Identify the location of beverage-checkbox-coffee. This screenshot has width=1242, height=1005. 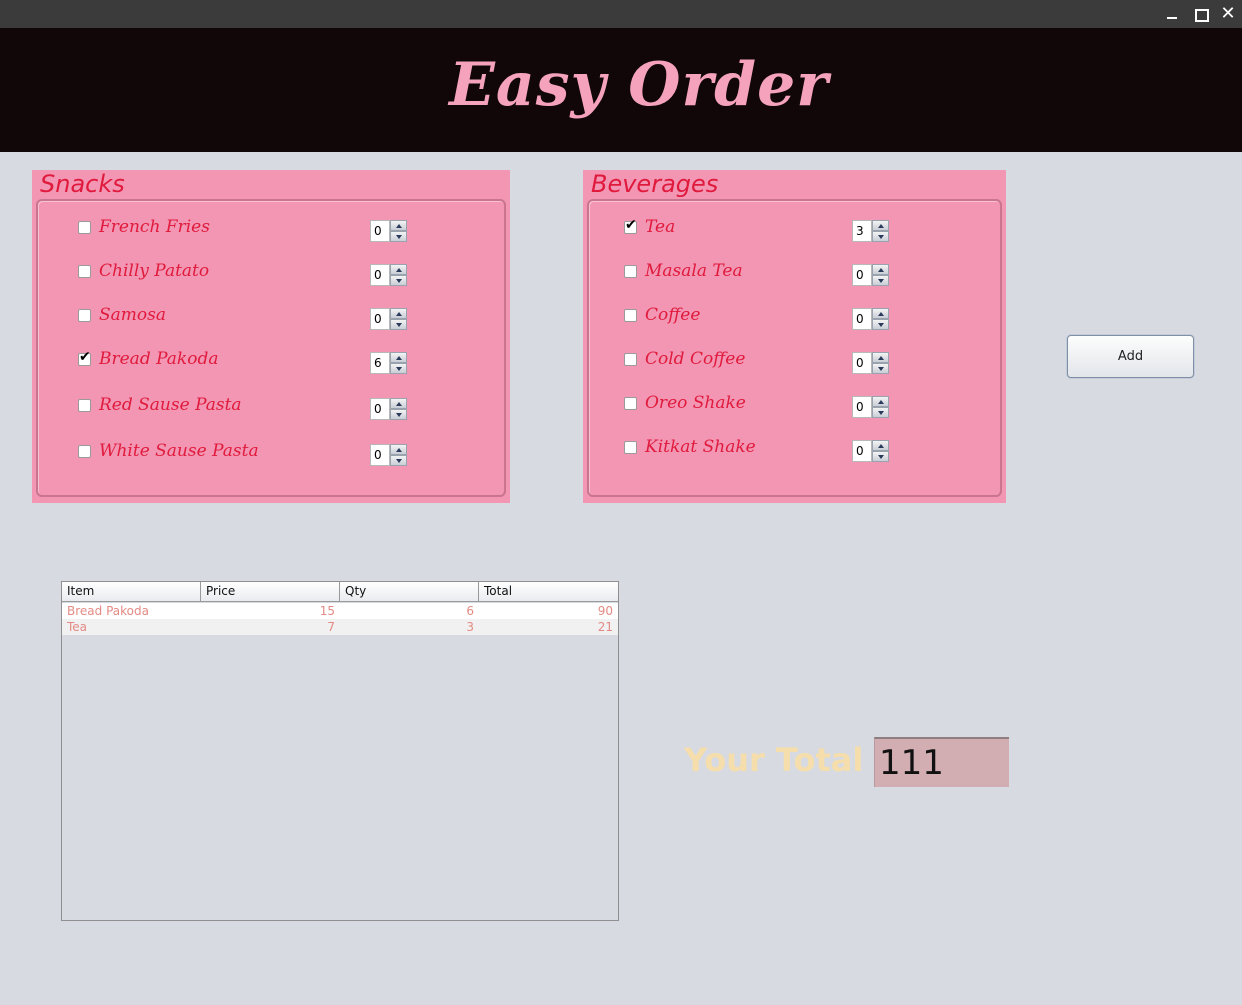
(630, 315).